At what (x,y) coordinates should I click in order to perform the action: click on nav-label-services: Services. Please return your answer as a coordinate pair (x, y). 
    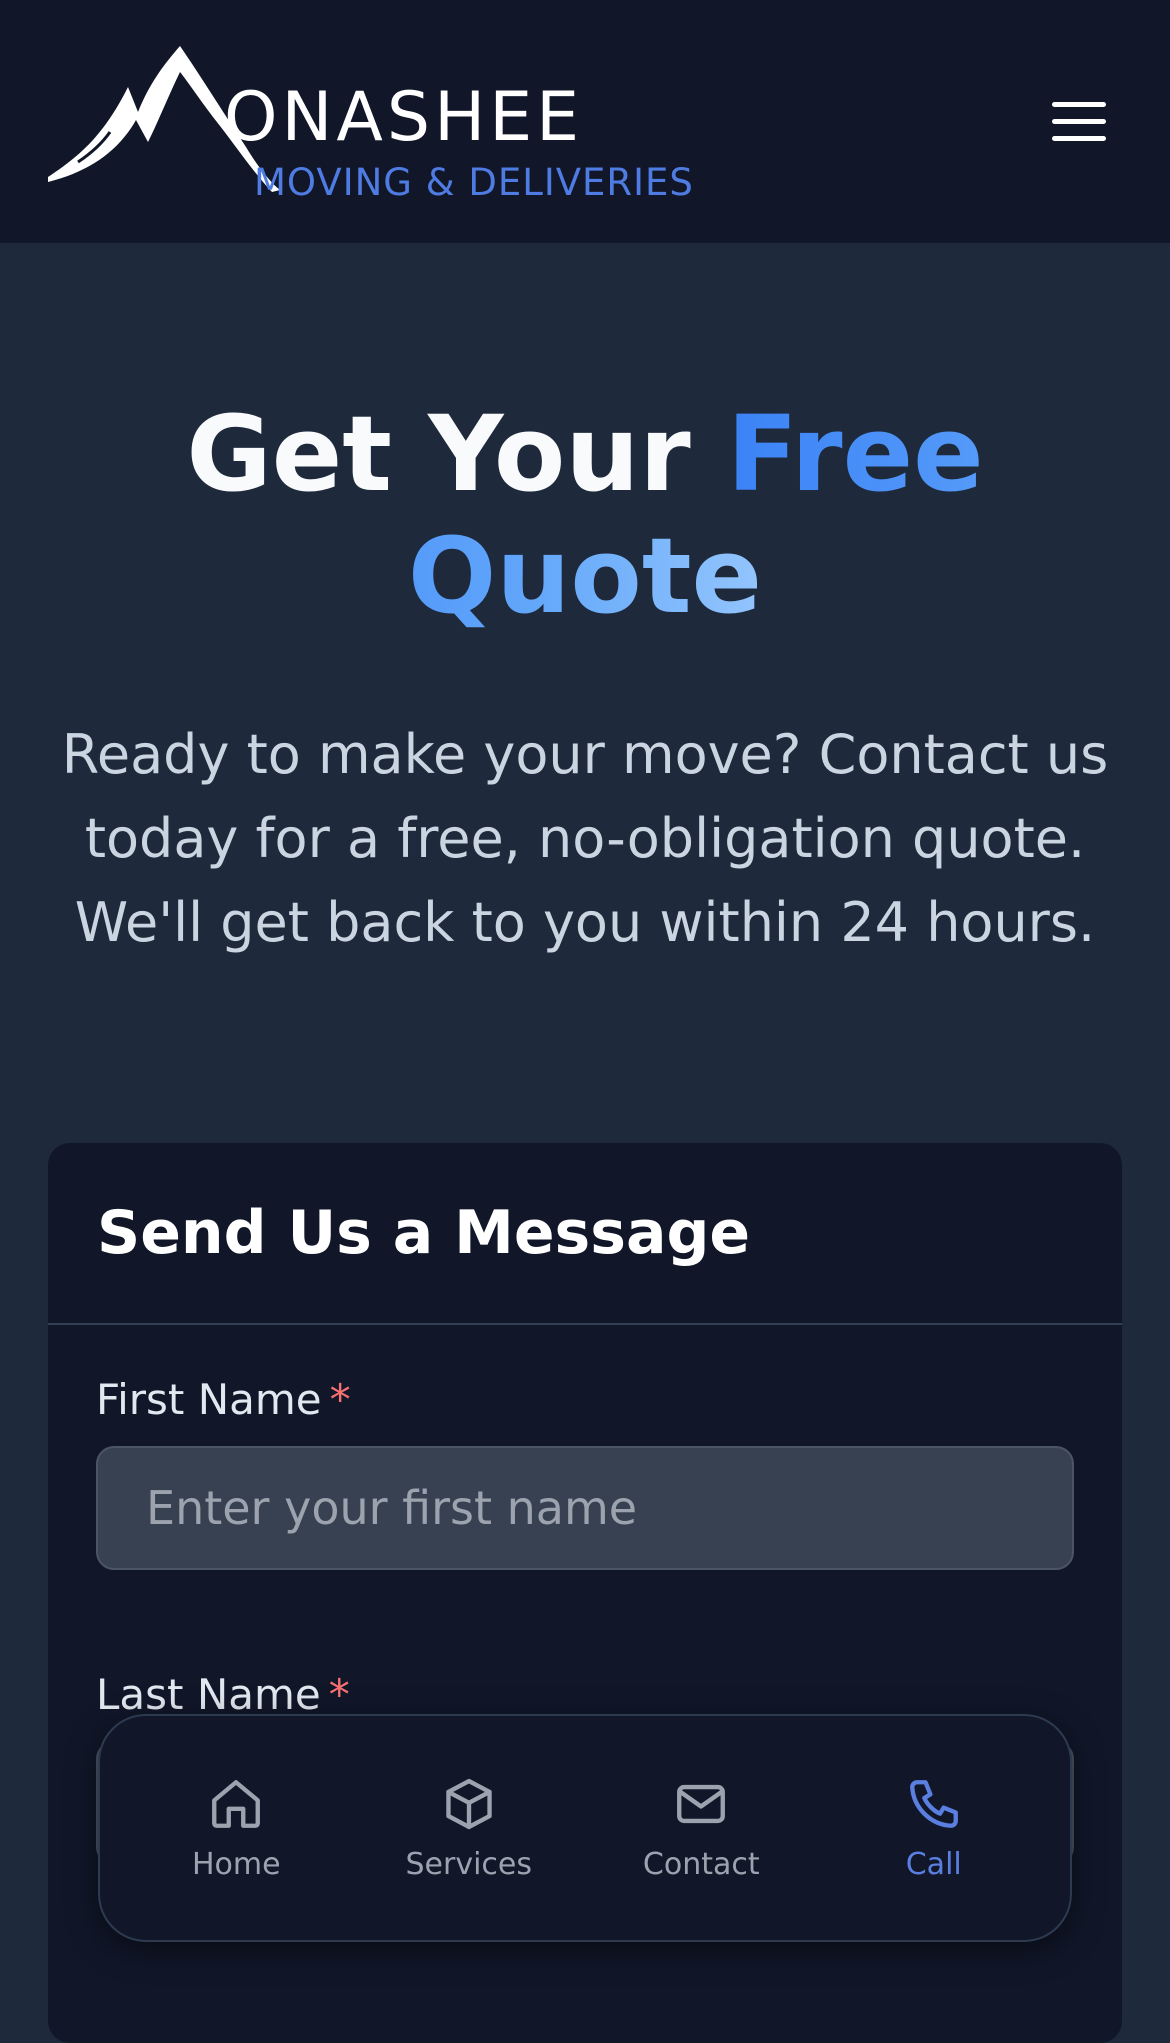
    Looking at the image, I should click on (468, 1864).